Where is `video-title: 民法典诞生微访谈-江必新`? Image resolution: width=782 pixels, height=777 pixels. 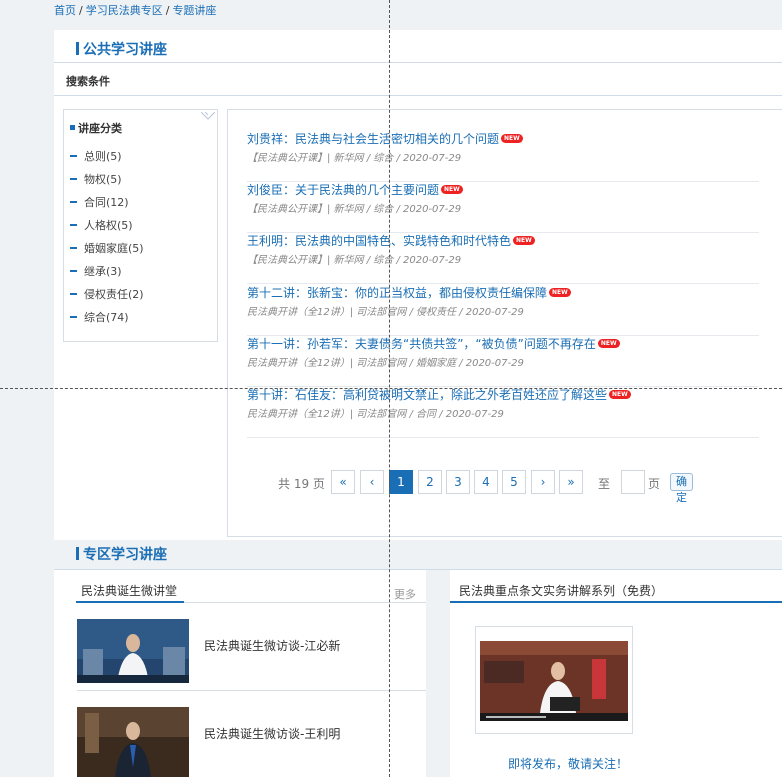 video-title: 民法典诞生微访谈-江必新 is located at coordinates (272, 645).